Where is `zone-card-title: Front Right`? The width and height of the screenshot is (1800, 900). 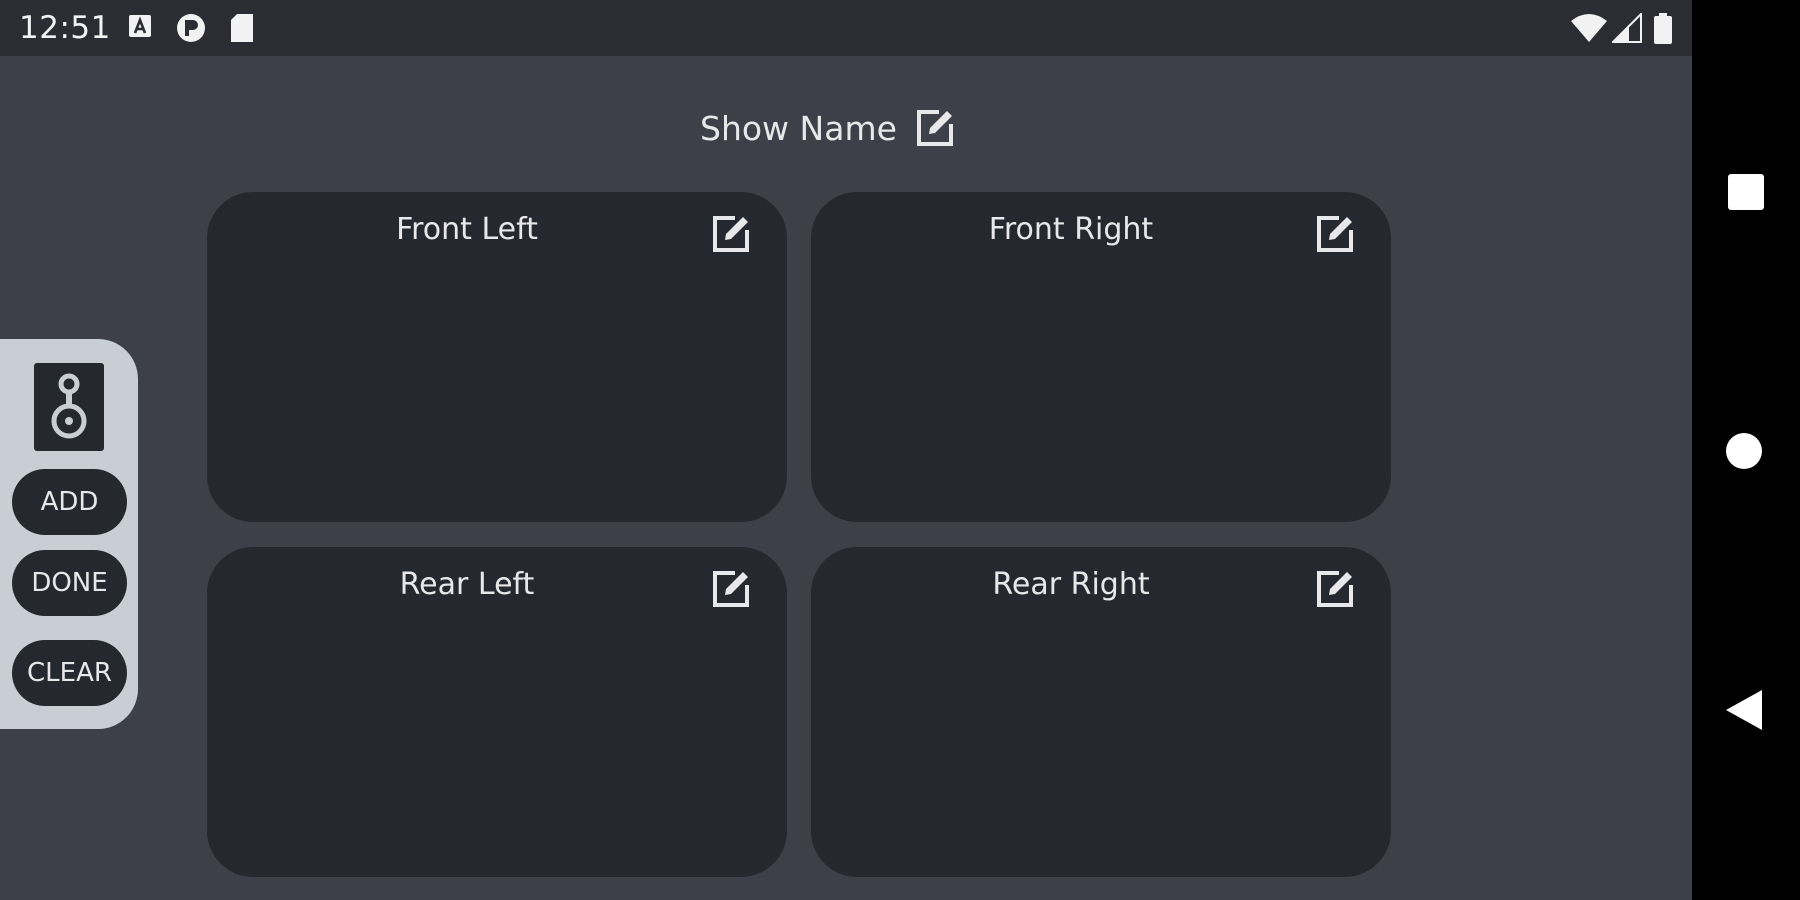
zone-card-title: Front Right is located at coordinates (1071, 229).